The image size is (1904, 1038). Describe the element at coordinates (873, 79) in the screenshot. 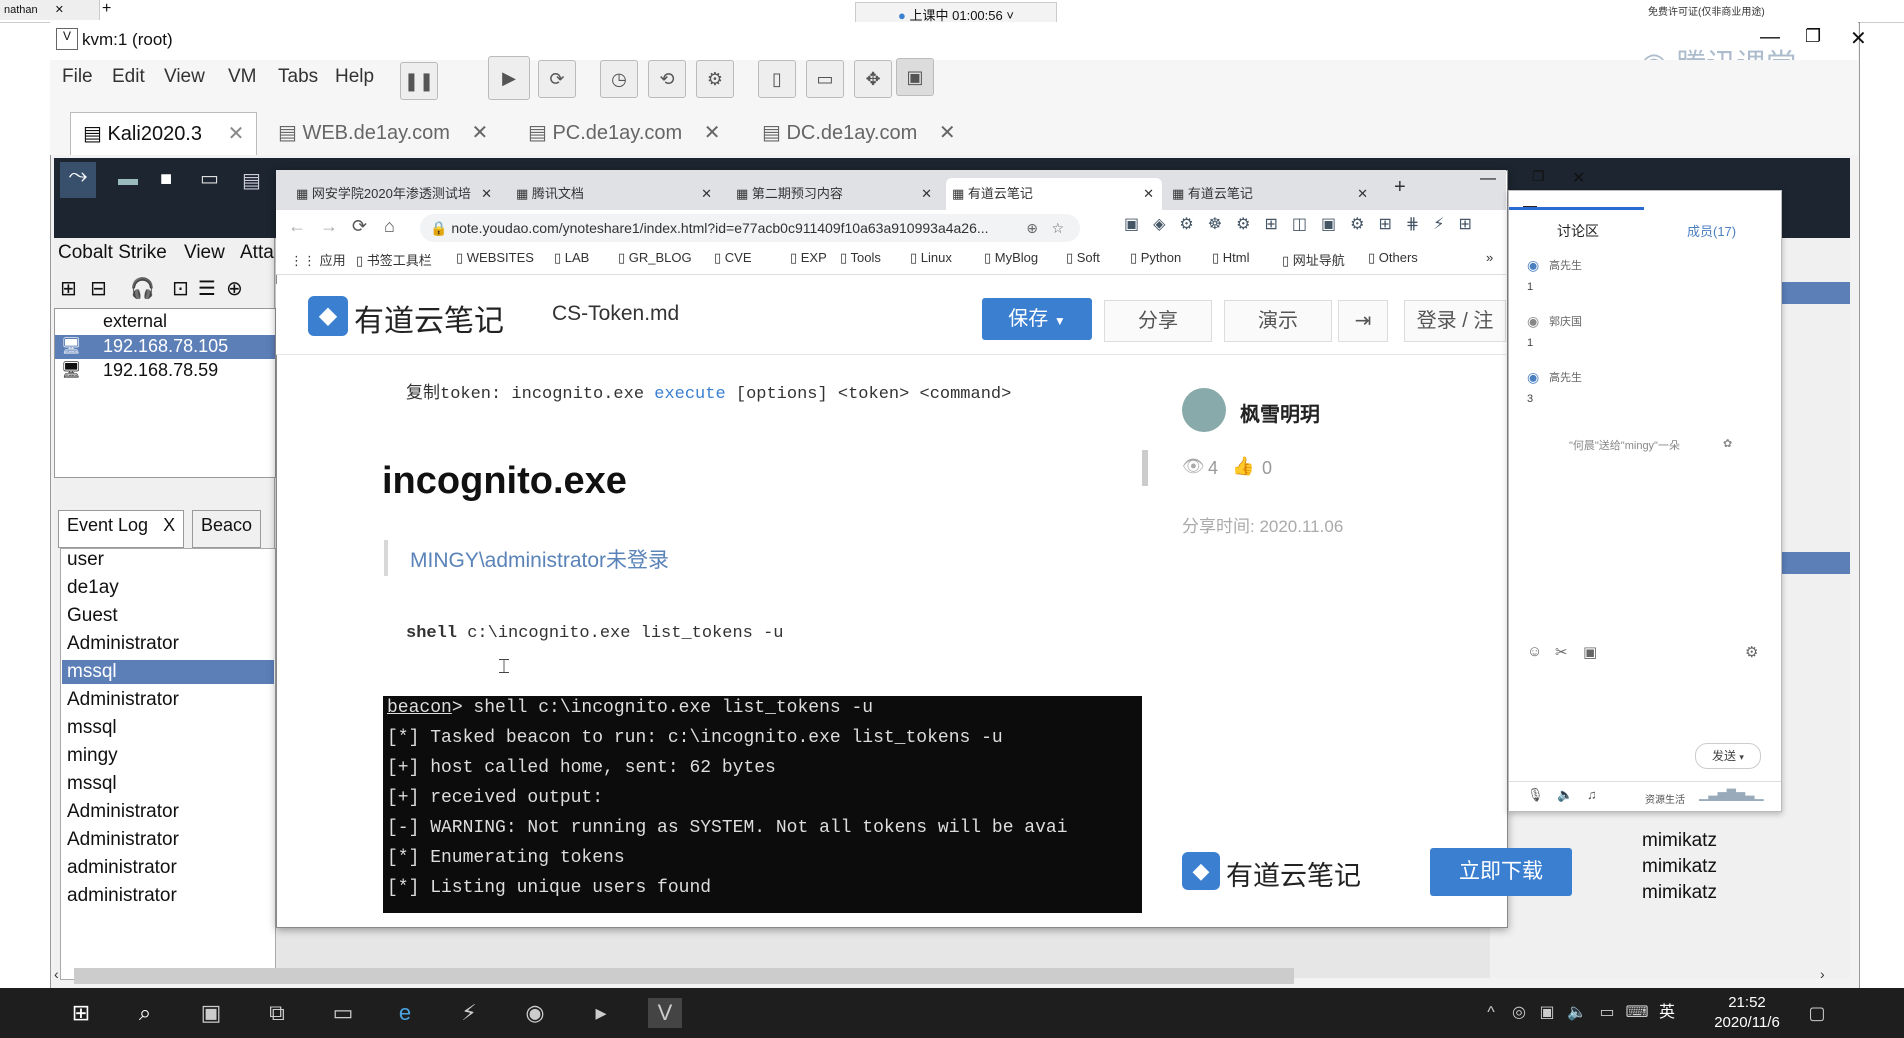

I see `fit-window-icon: ✥` at that location.